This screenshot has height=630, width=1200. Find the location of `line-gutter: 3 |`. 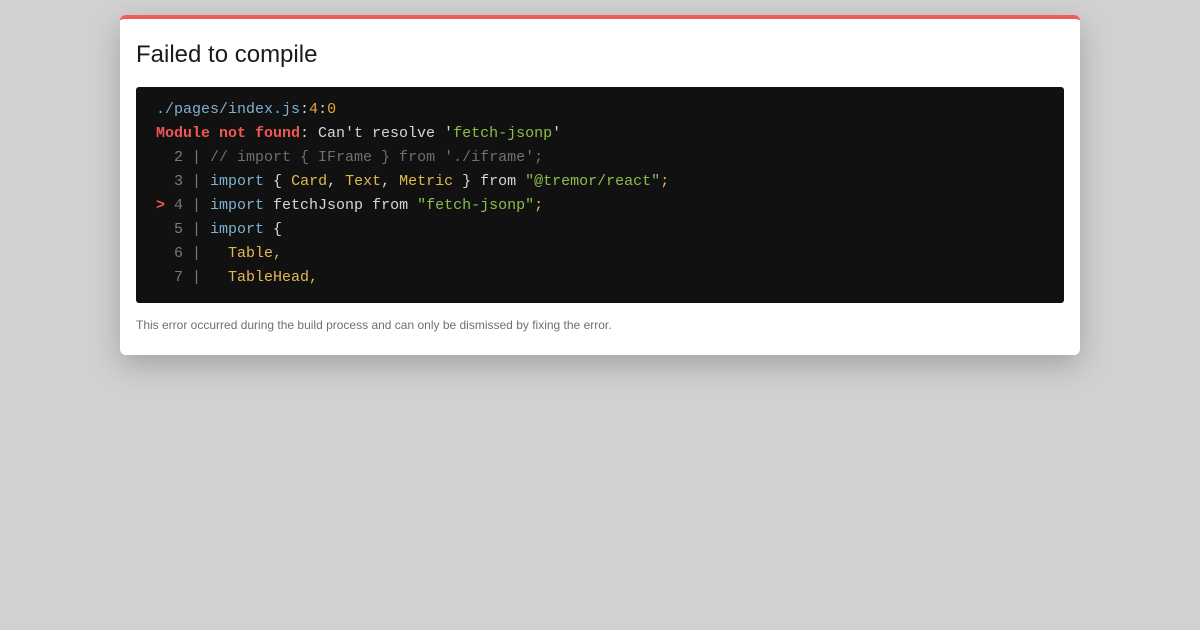

line-gutter: 3 | is located at coordinates (188, 181).